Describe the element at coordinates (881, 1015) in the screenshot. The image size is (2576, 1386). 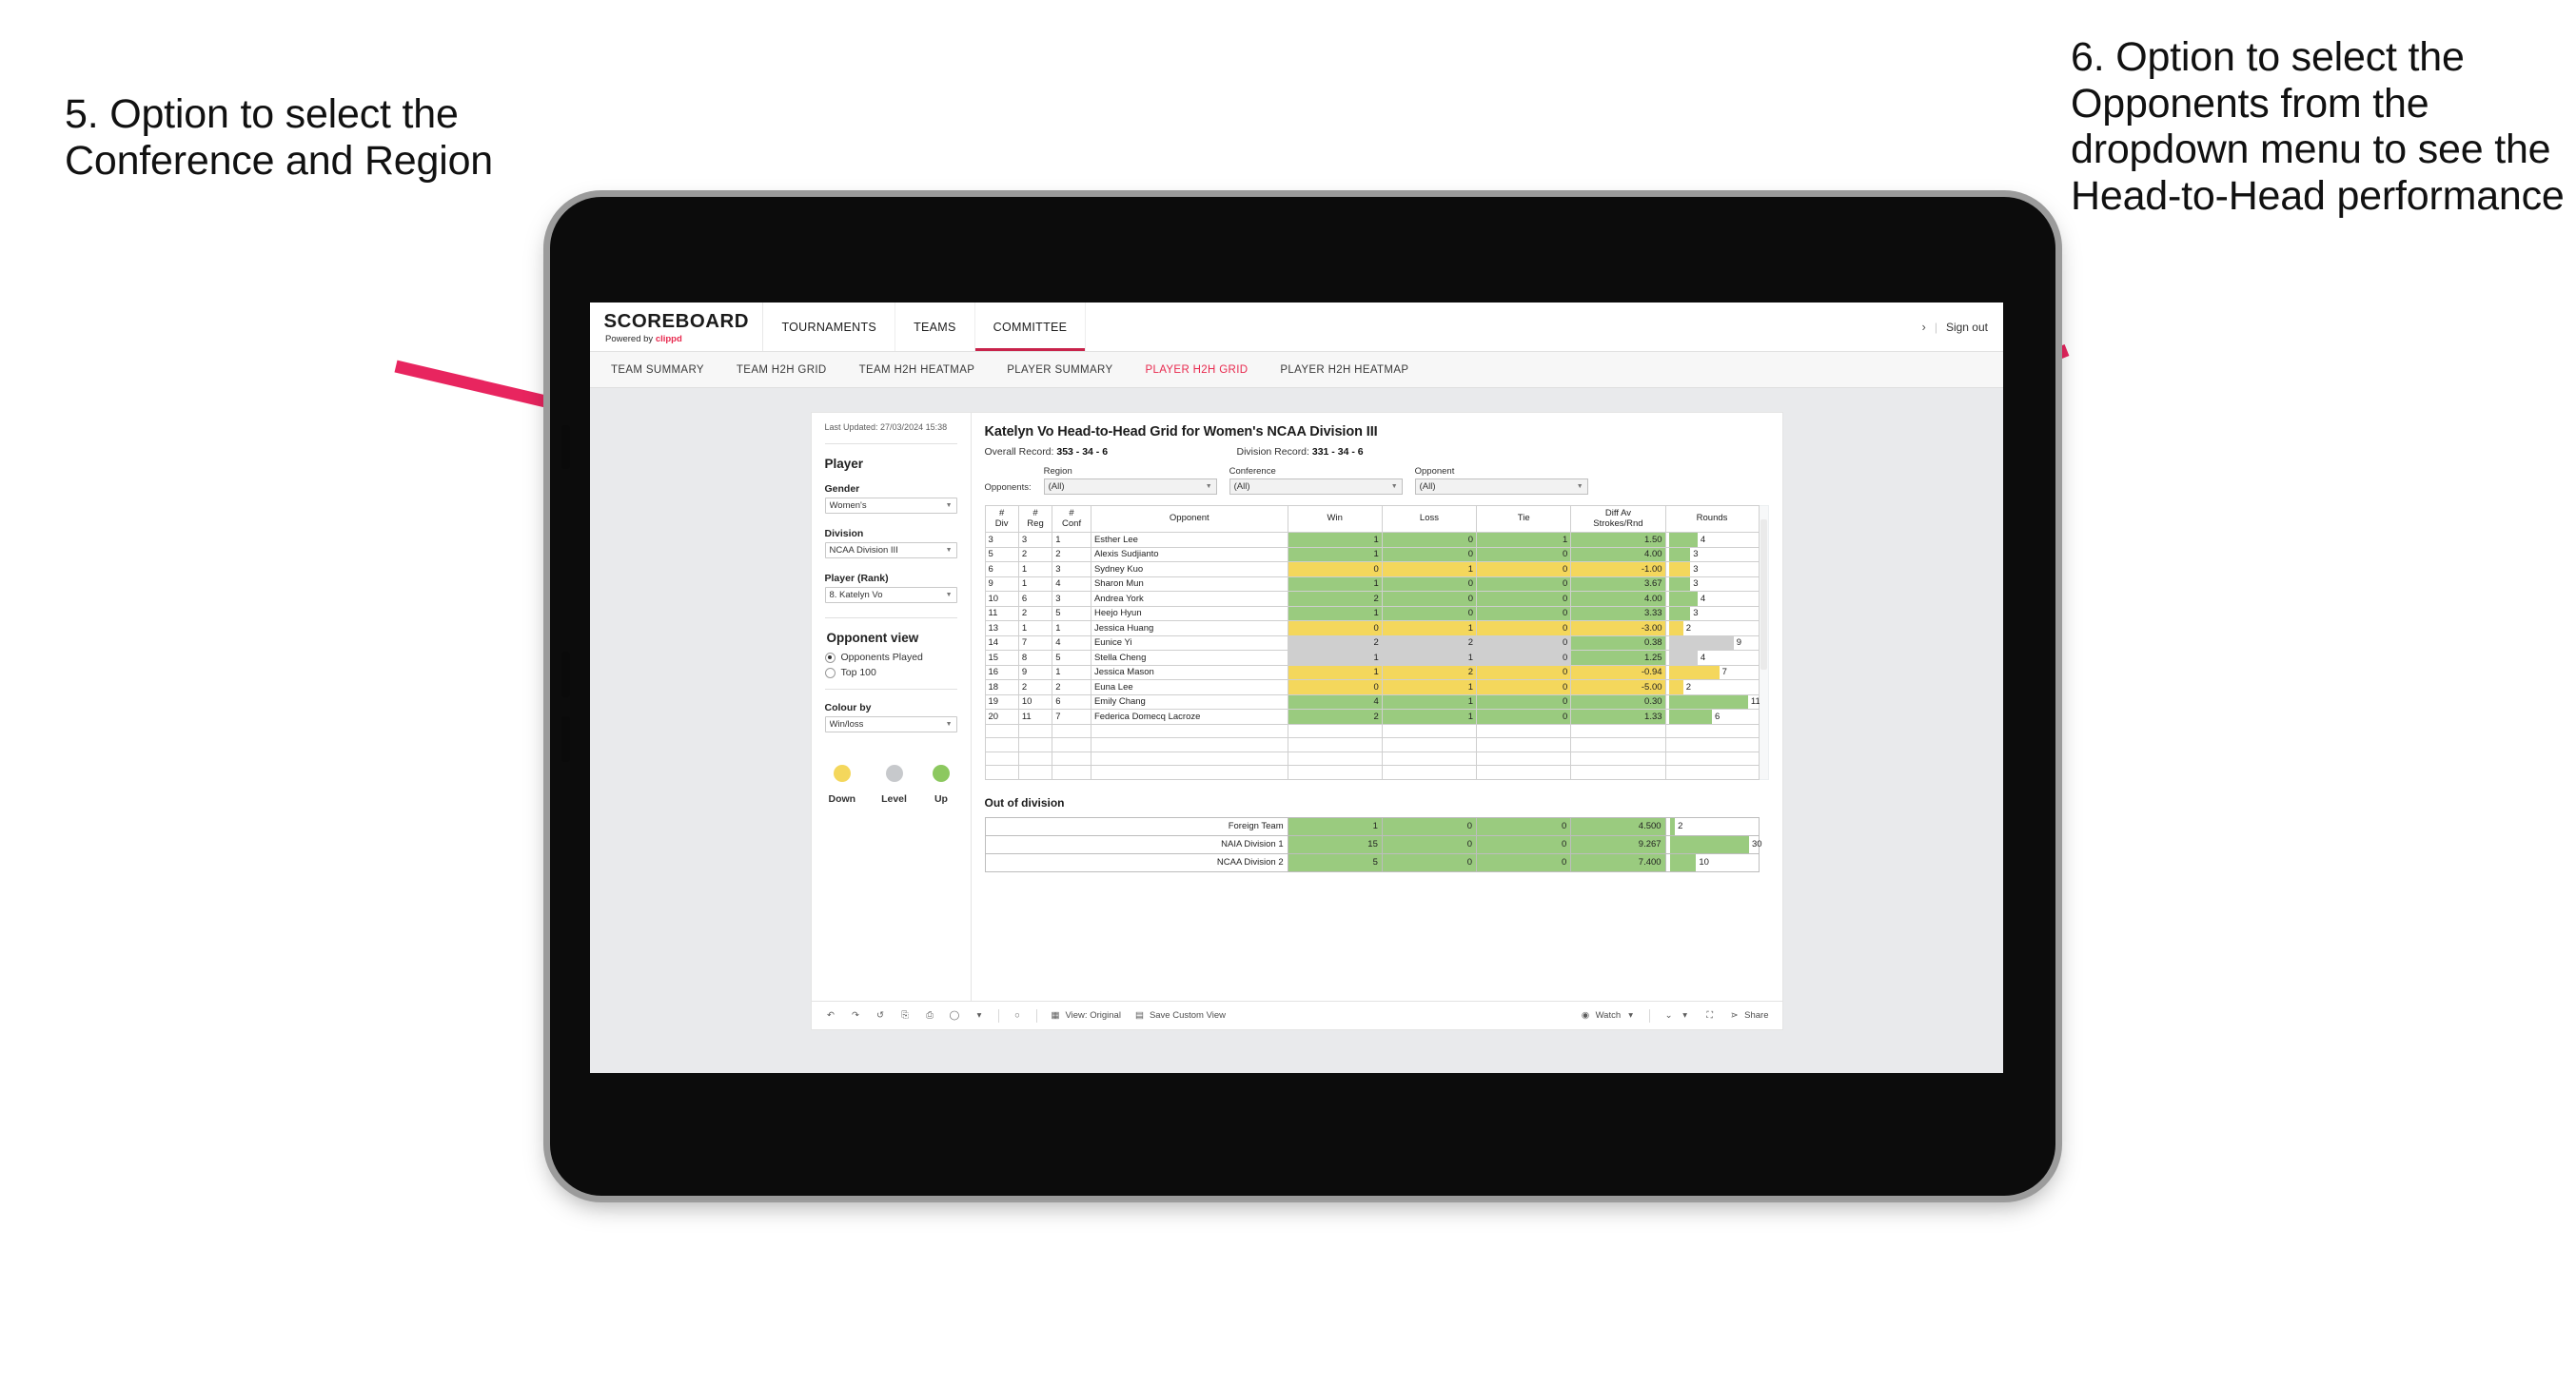
I see `revert-icon: ↺` at that location.